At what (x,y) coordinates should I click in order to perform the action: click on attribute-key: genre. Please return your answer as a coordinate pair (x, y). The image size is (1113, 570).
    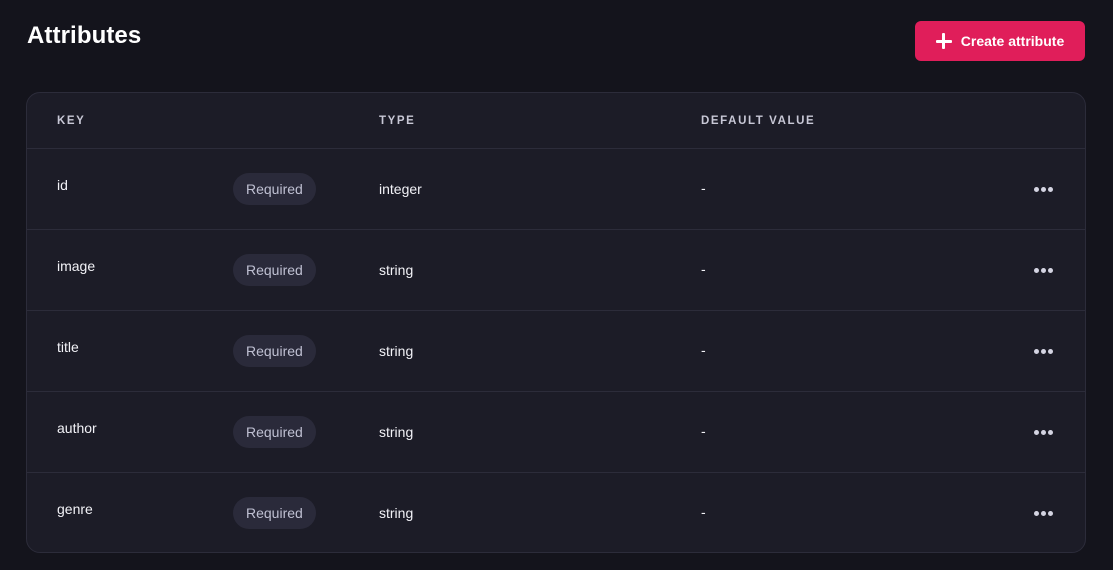
    Looking at the image, I should click on (75, 509).